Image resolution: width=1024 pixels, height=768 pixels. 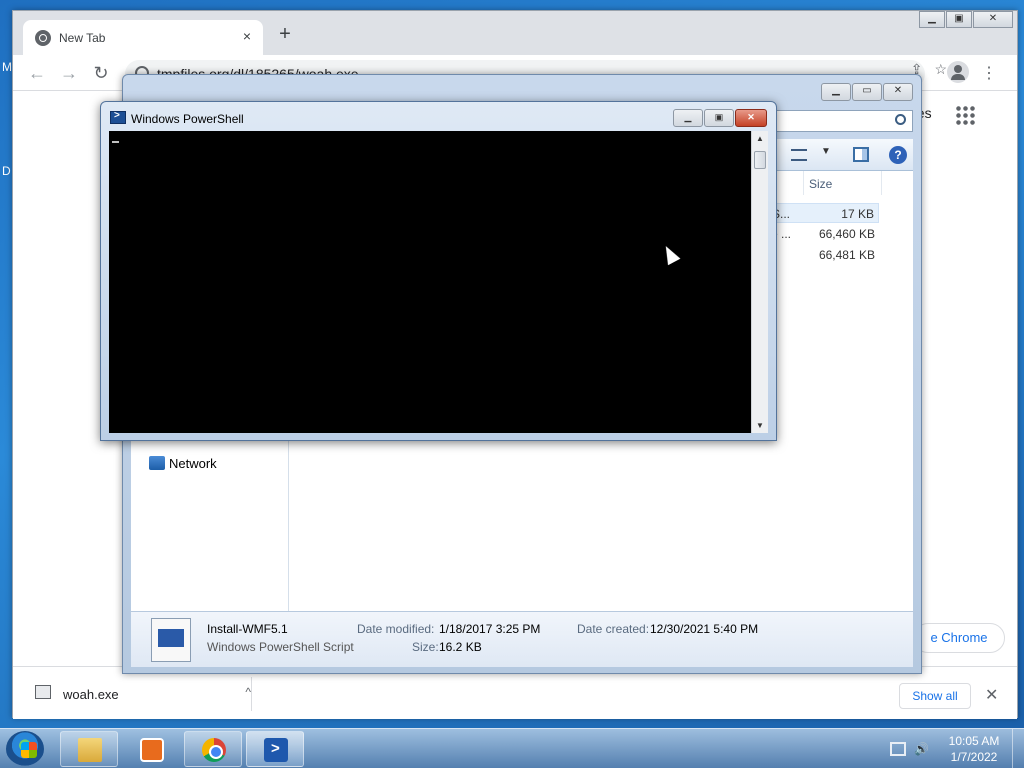 What do you see at coordinates (425, 647) in the screenshot?
I see `size-label: Size:` at bounding box center [425, 647].